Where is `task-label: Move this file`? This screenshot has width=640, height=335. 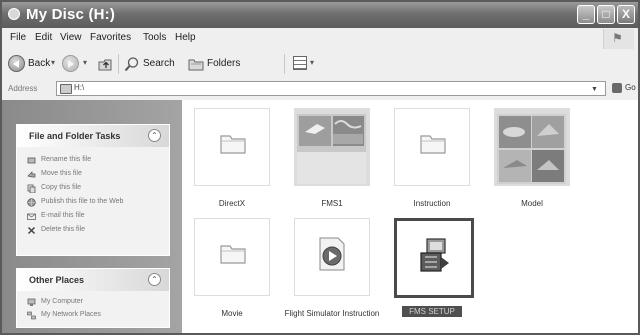
task-label: Move this file is located at coordinates (61, 173).